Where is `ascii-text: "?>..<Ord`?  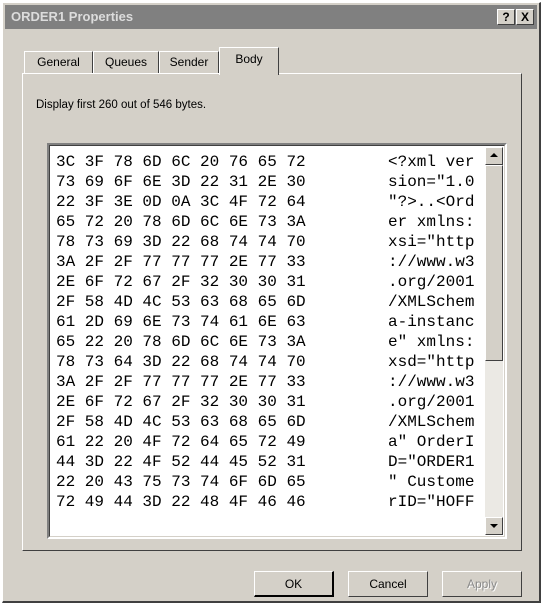 ascii-text: "?>..<Ord is located at coordinates (431, 202).